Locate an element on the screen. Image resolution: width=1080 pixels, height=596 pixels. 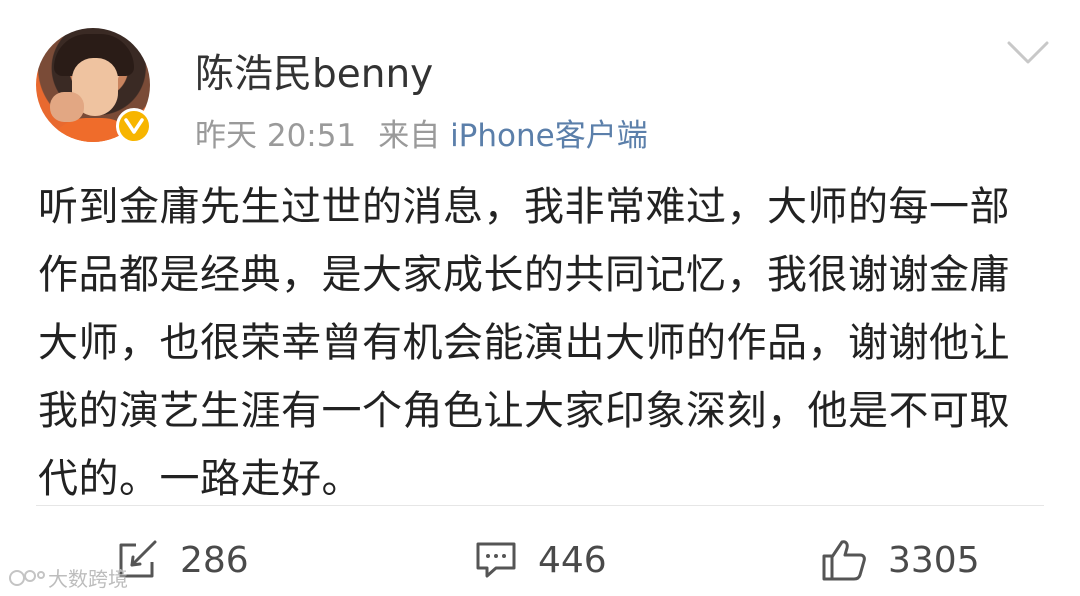
v-icon is located at coordinates (134, 126).